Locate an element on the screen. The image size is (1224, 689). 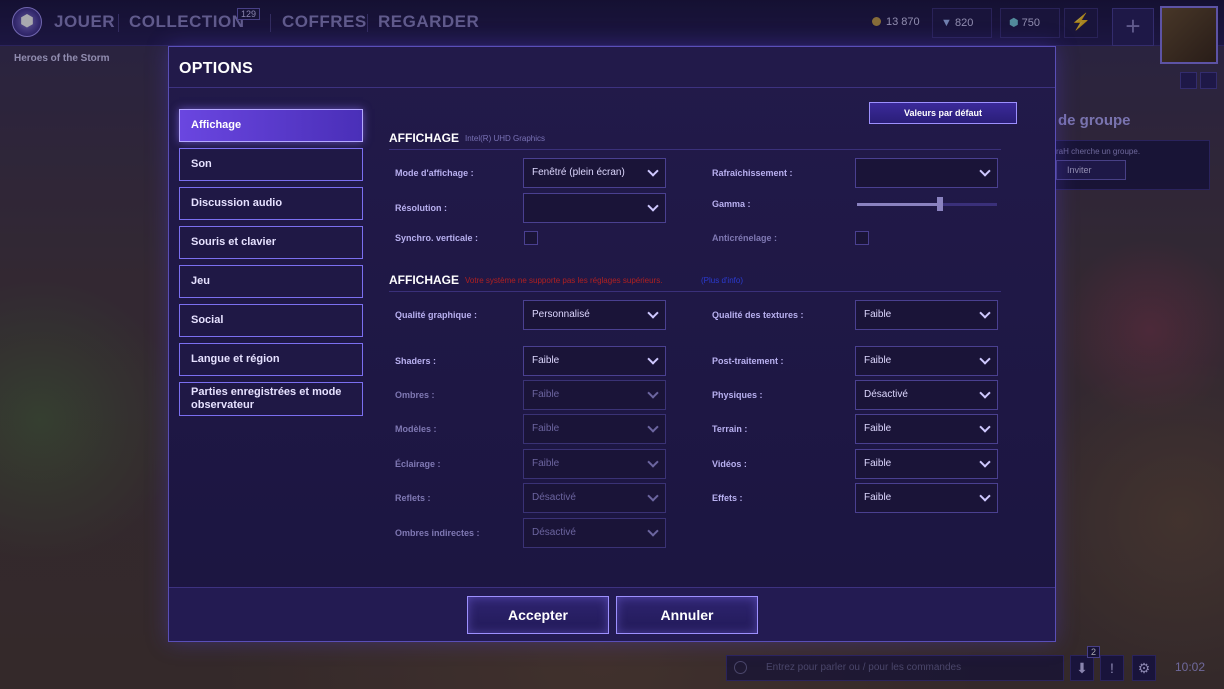
sidebar-item-affichage: Affichage is located at coordinates (271, 125).